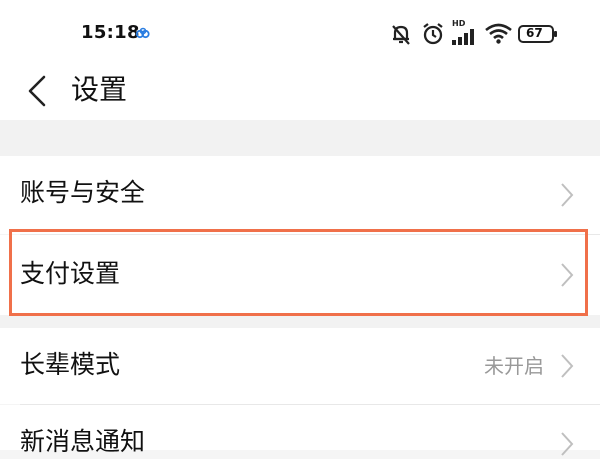 This screenshot has width=600, height=459. What do you see at coordinates (99, 89) in the screenshot?
I see `page-title: 设置` at bounding box center [99, 89].